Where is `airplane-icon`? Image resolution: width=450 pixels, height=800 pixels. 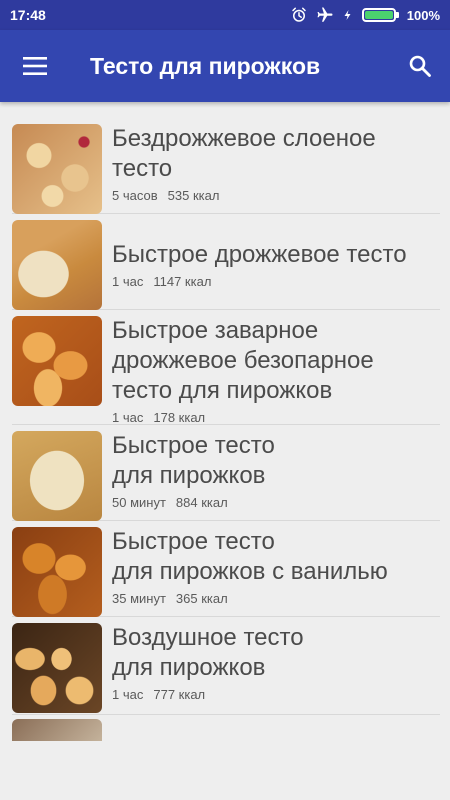 airplane-icon is located at coordinates (325, 14).